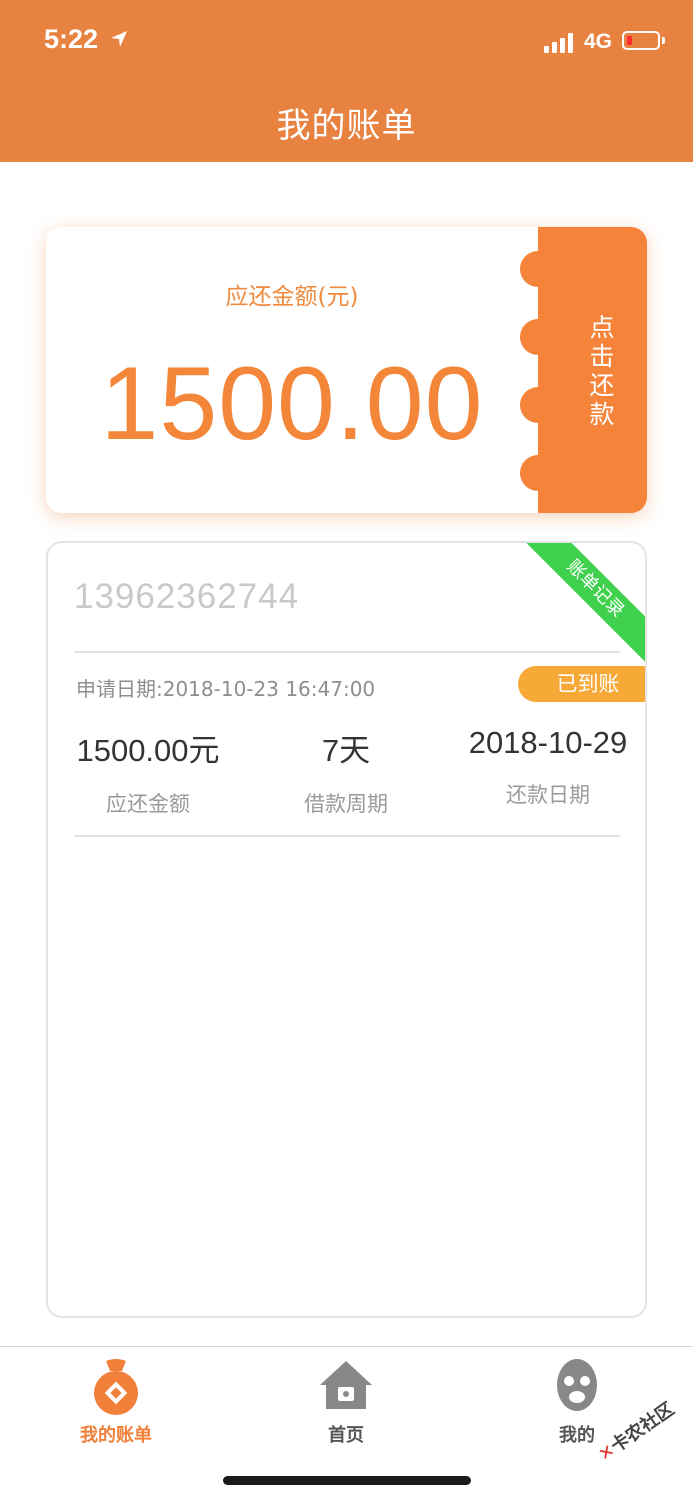  Describe the element at coordinates (148, 771) in the screenshot. I see `stat-due-amount: 1500.00元 应还金额` at that location.